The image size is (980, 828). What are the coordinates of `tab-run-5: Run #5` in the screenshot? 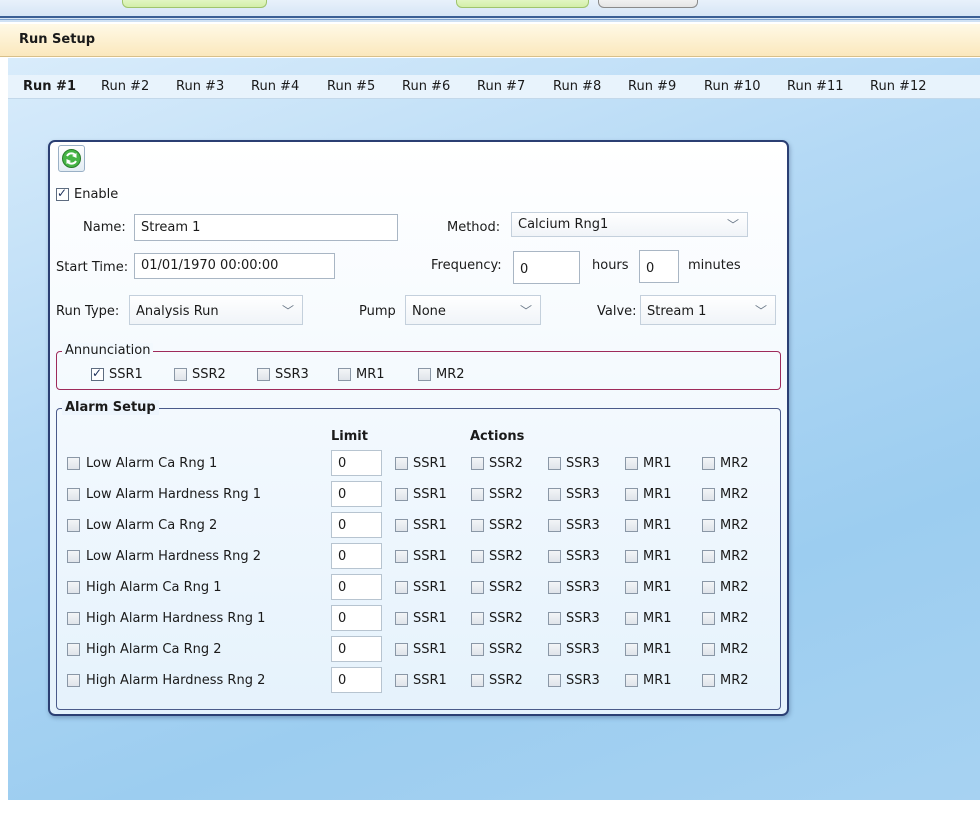 It's located at (351, 86).